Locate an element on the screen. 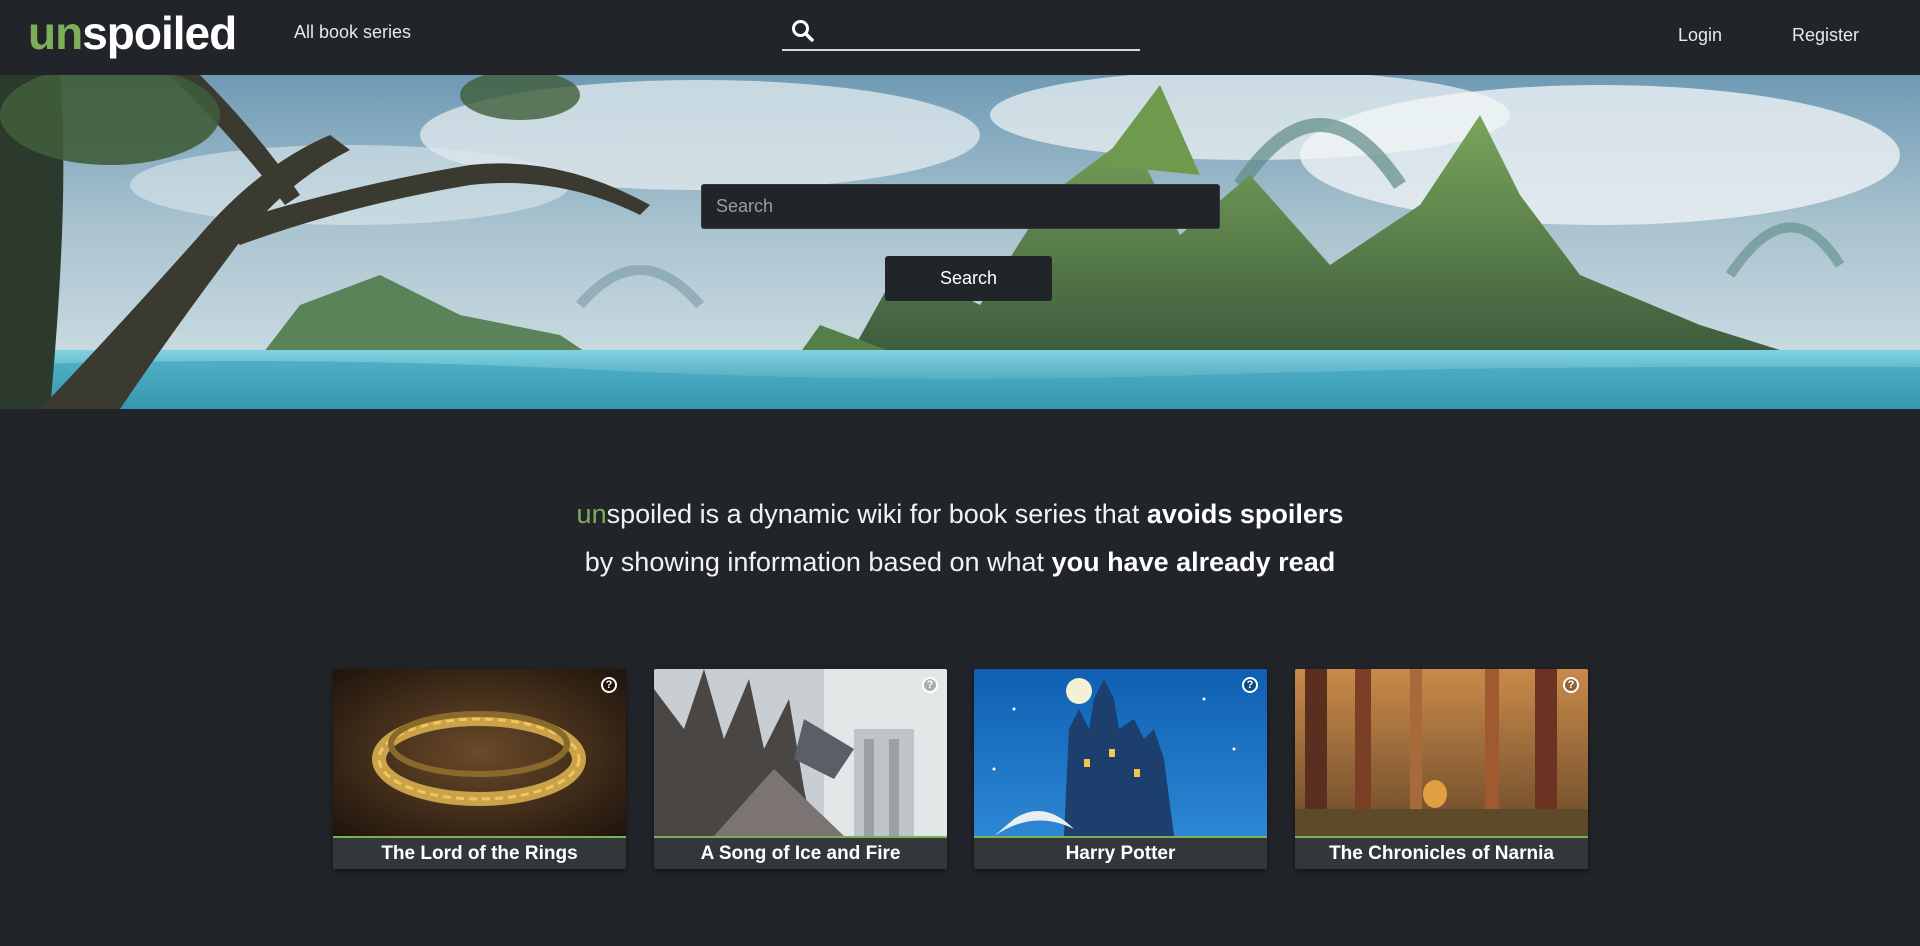  hogwarts-castle-image is located at coordinates (1120, 752).